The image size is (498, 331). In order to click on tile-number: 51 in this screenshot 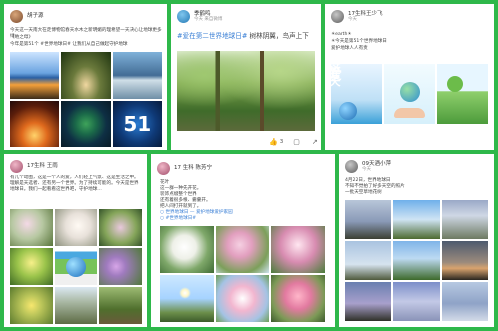, I will do `click(137, 123)`.